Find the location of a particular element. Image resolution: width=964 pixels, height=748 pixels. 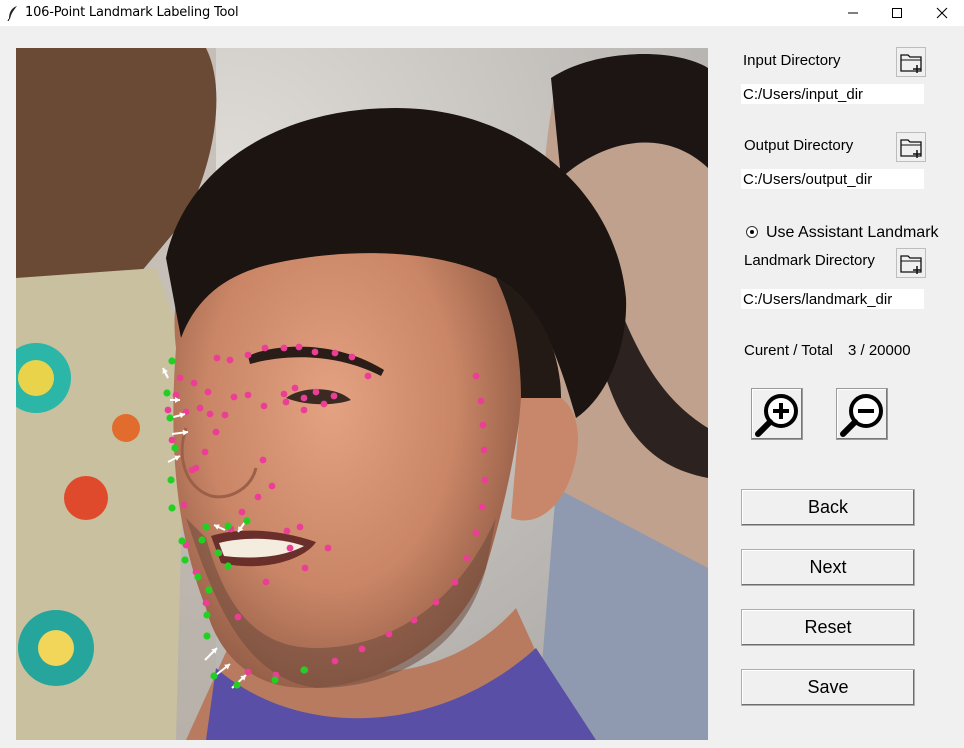

next-button: Next is located at coordinates (828, 567).